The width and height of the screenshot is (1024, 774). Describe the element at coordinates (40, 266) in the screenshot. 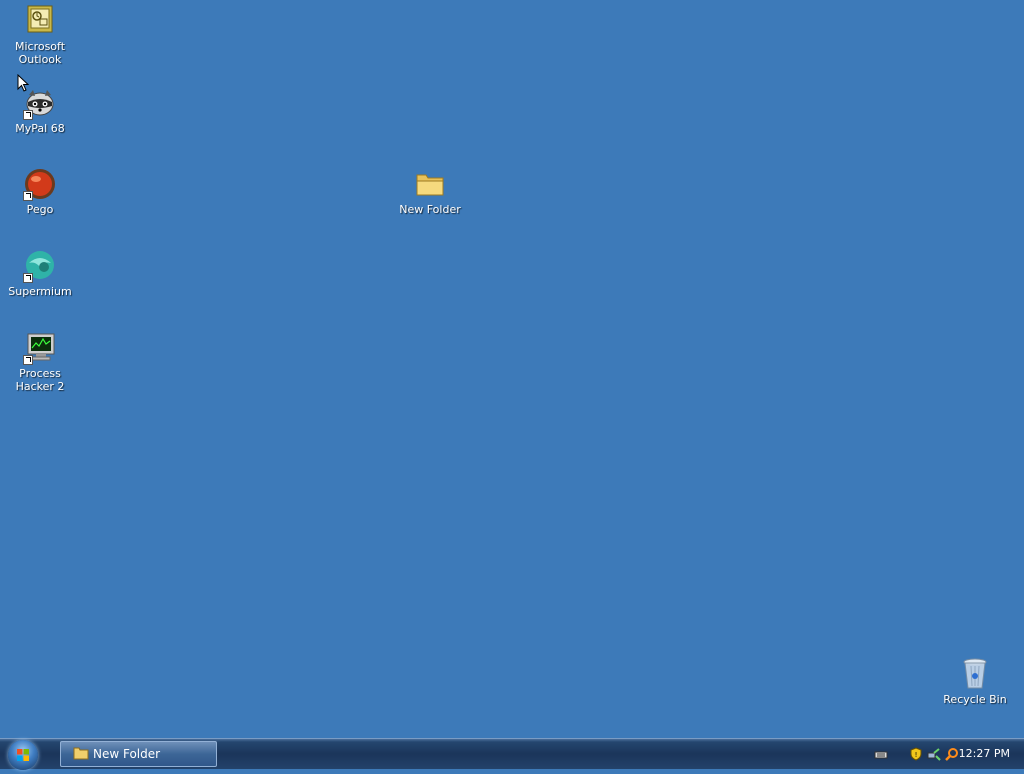

I see `supermium-icon` at that location.